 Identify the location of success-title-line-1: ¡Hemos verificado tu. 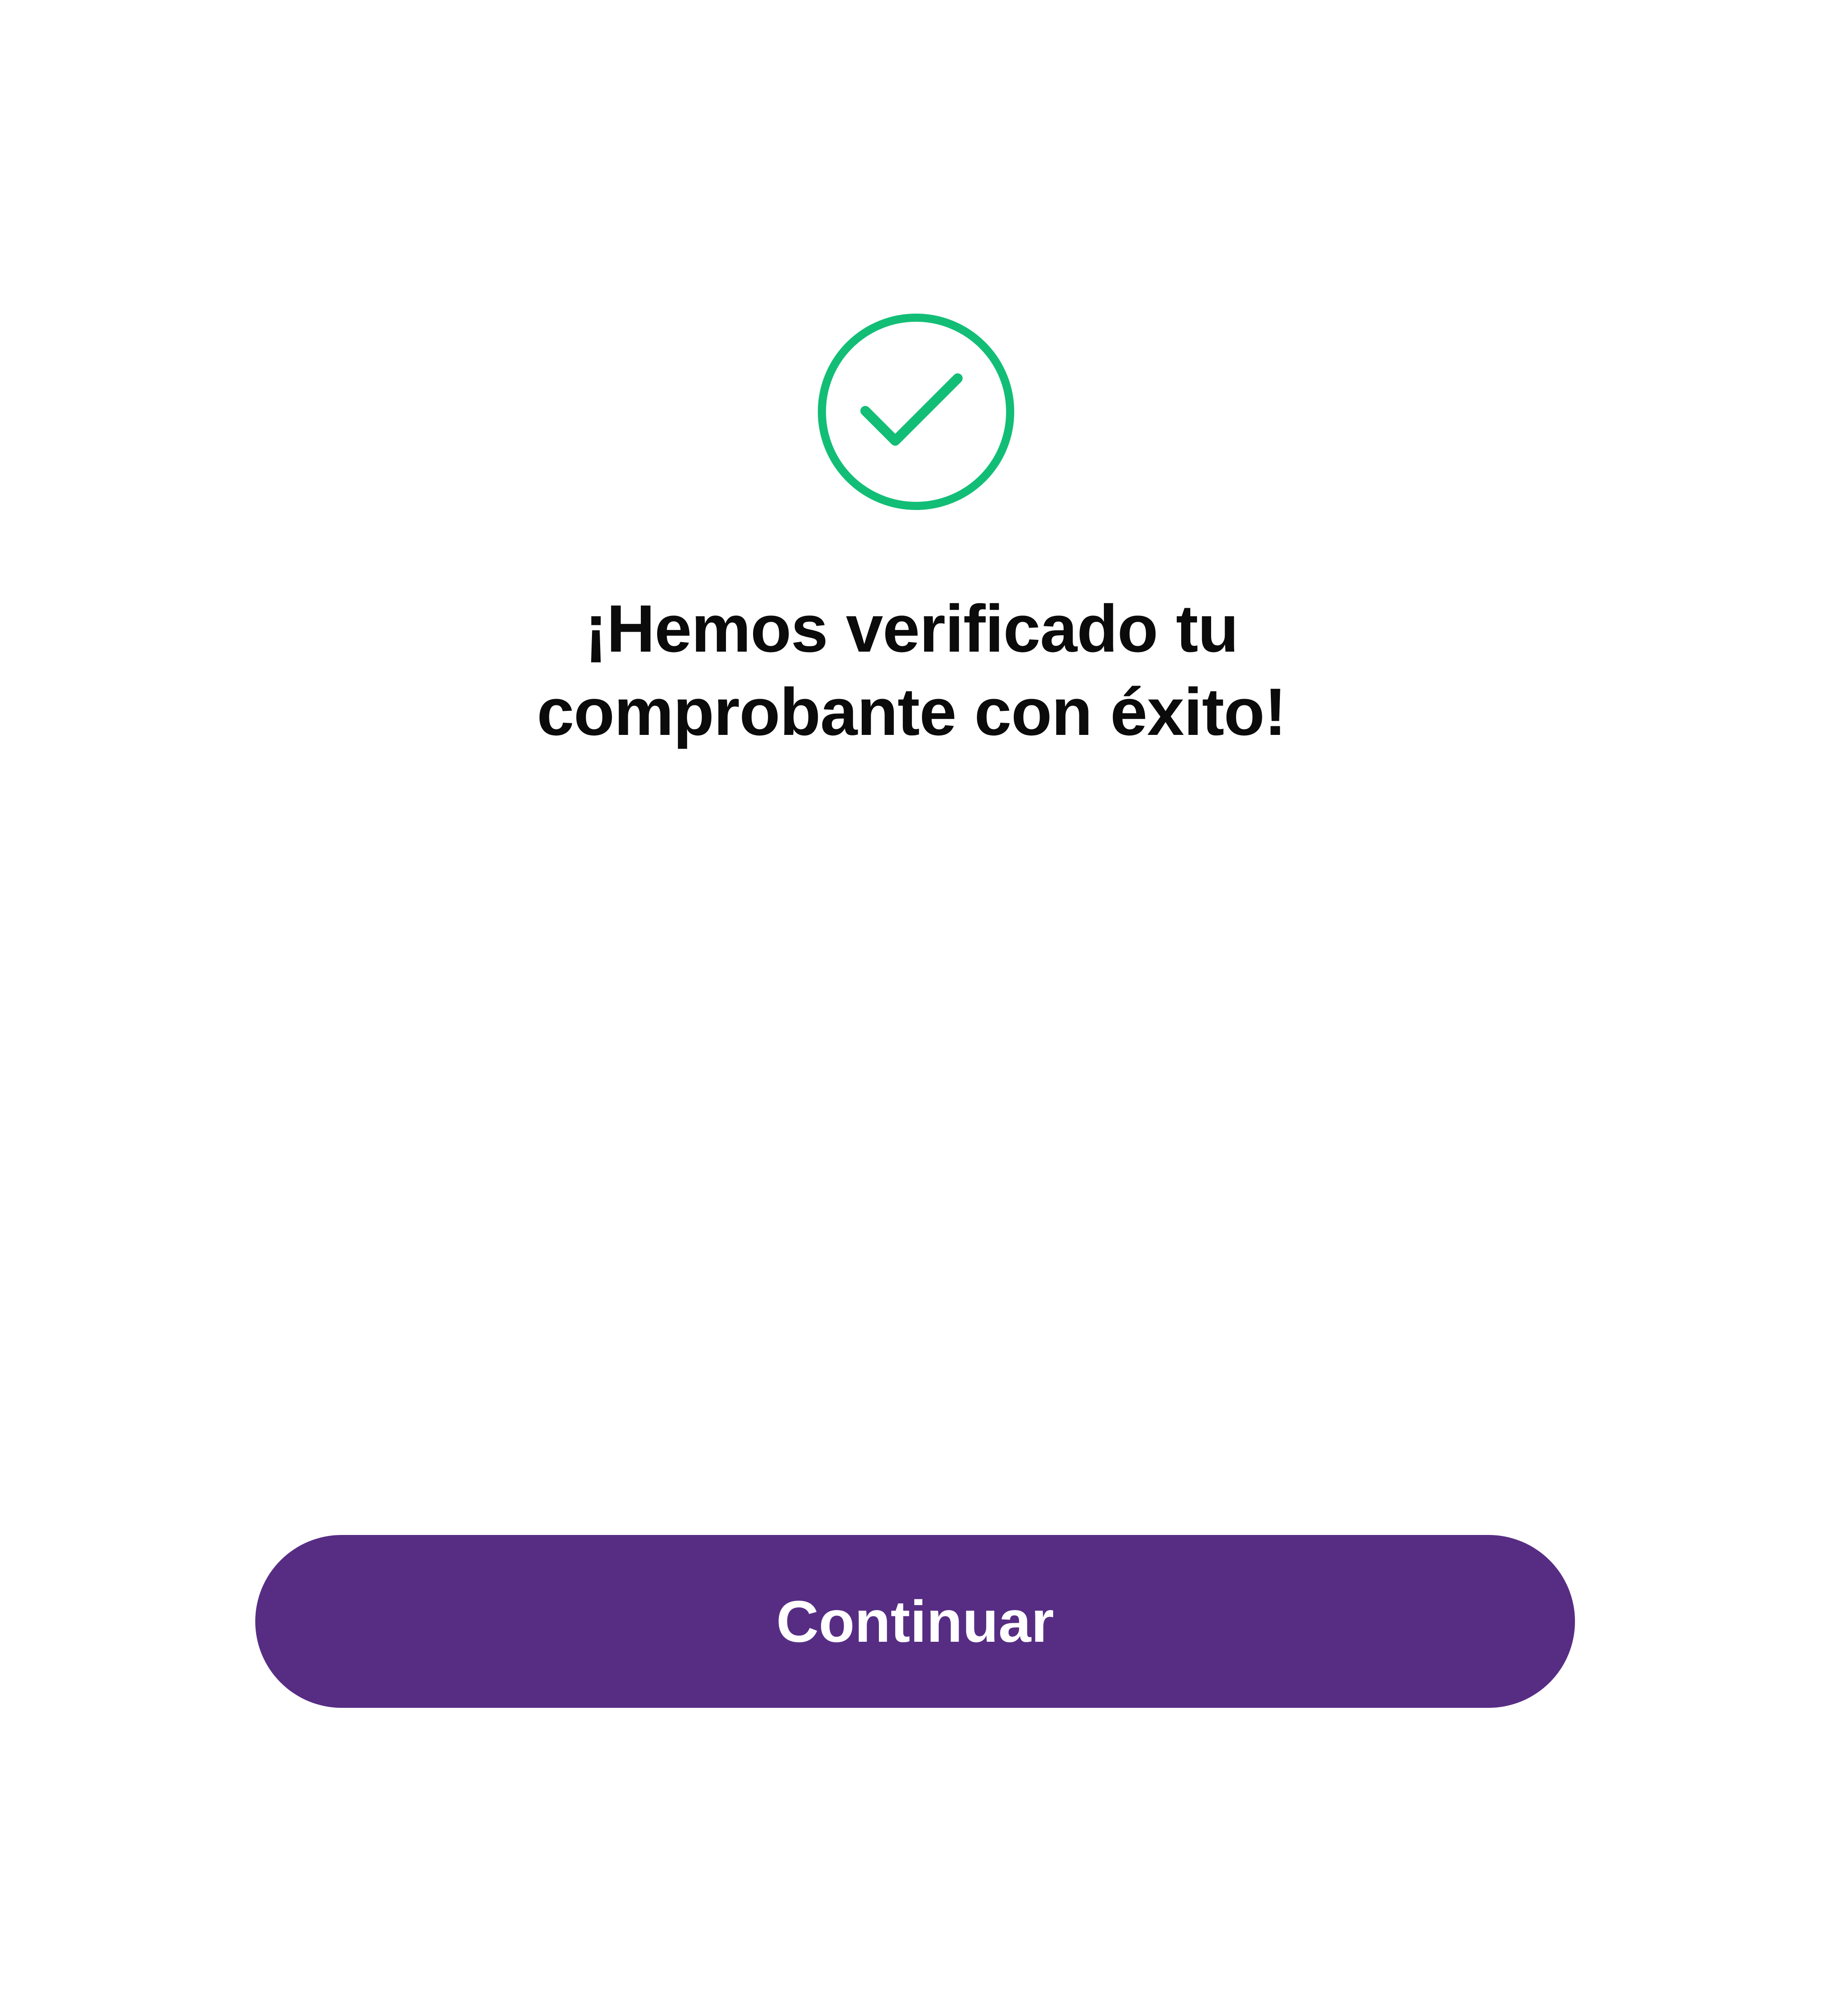
(912, 628).